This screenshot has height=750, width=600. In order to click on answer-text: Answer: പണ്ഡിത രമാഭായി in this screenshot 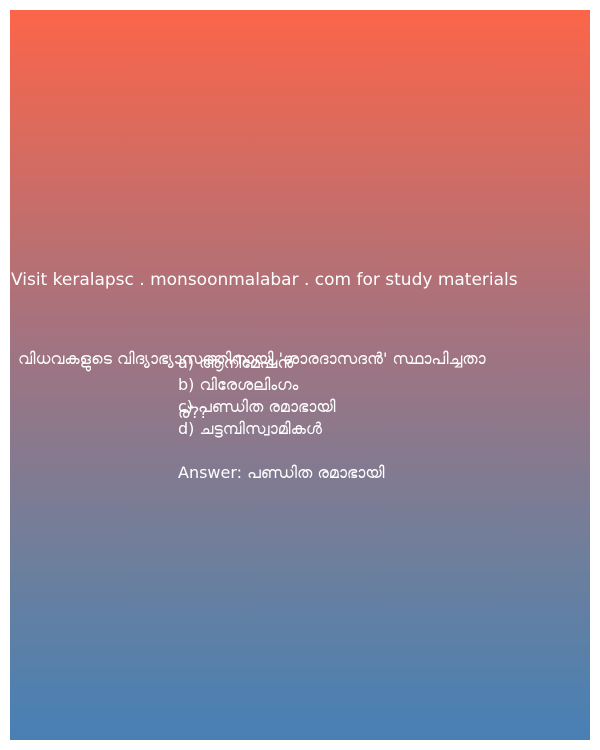, I will do `click(281, 472)`.